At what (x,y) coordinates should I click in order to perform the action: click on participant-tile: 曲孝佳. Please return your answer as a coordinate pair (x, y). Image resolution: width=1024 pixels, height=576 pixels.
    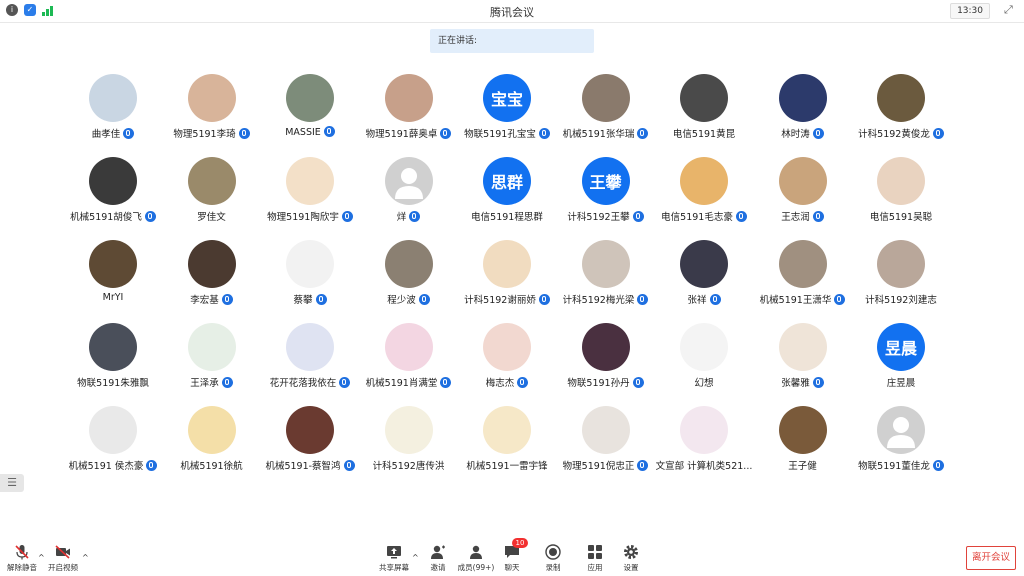
    Looking at the image, I should click on (113, 111).